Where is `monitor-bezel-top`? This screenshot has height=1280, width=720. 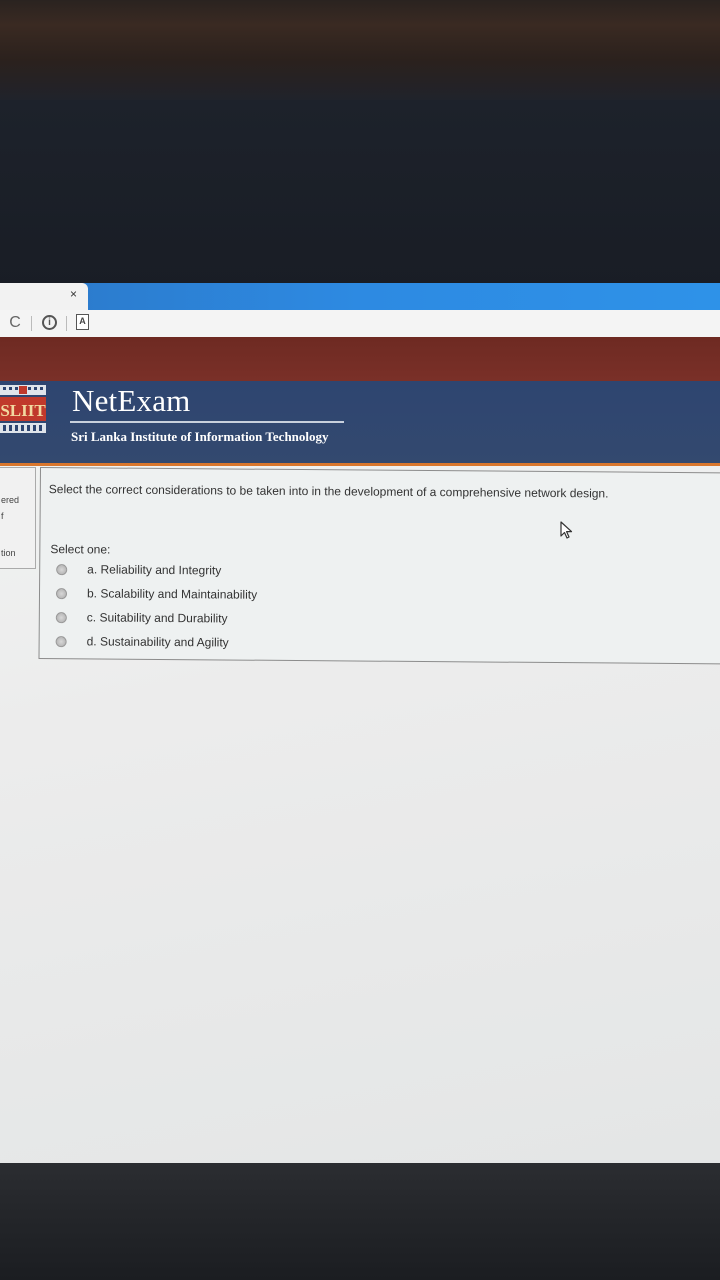 monitor-bezel-top is located at coordinates (360, 195).